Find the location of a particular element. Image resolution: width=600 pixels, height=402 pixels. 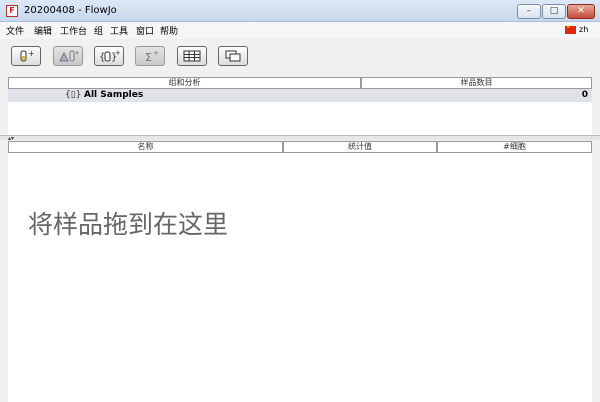

menu-group: 组 is located at coordinates (98, 30).